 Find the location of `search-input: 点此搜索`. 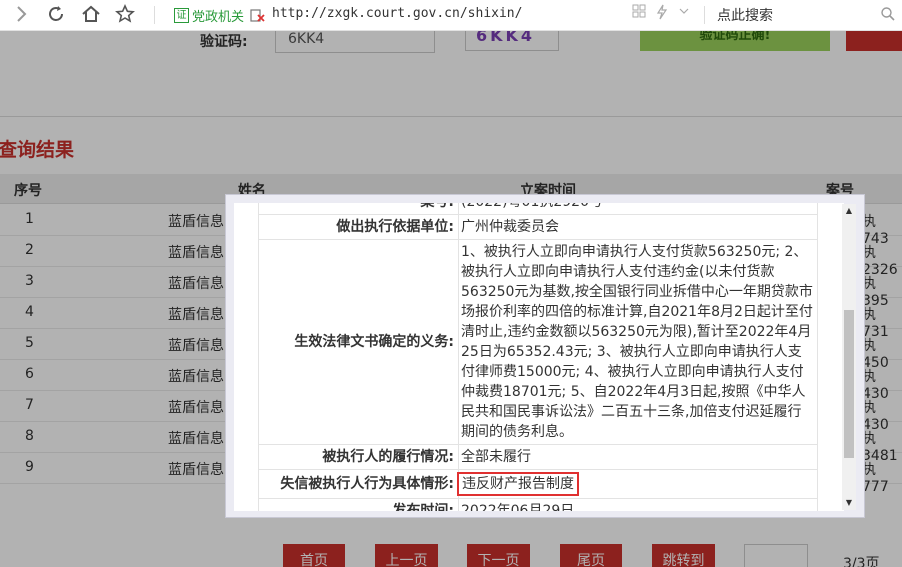

search-input: 点此搜索 is located at coordinates (745, 15).